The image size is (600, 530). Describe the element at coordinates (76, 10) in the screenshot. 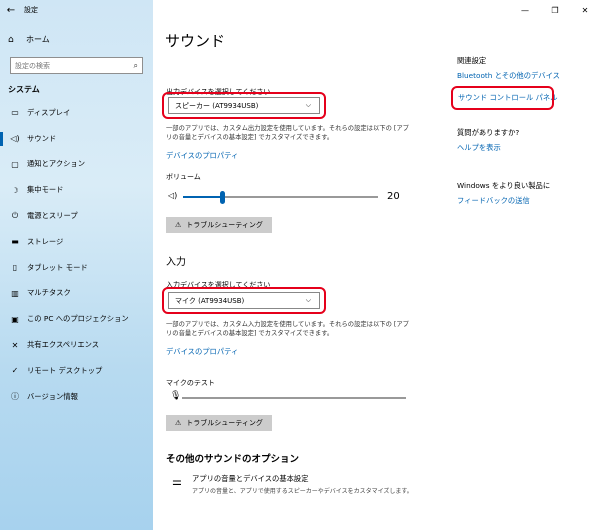

I see `titlebar-left: ← 設定` at that location.